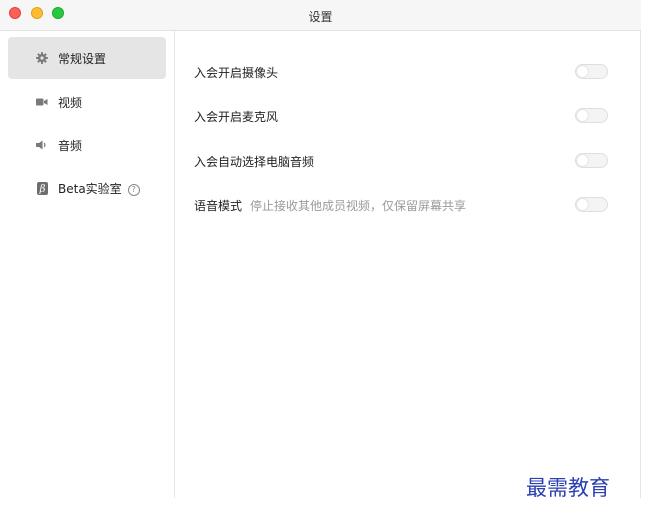 Image resolution: width=649 pixels, height=516 pixels. What do you see at coordinates (358, 206) in the screenshot?
I see `setting-description: 停止接收其他成员视频，仅保留屏幕共享` at bounding box center [358, 206].